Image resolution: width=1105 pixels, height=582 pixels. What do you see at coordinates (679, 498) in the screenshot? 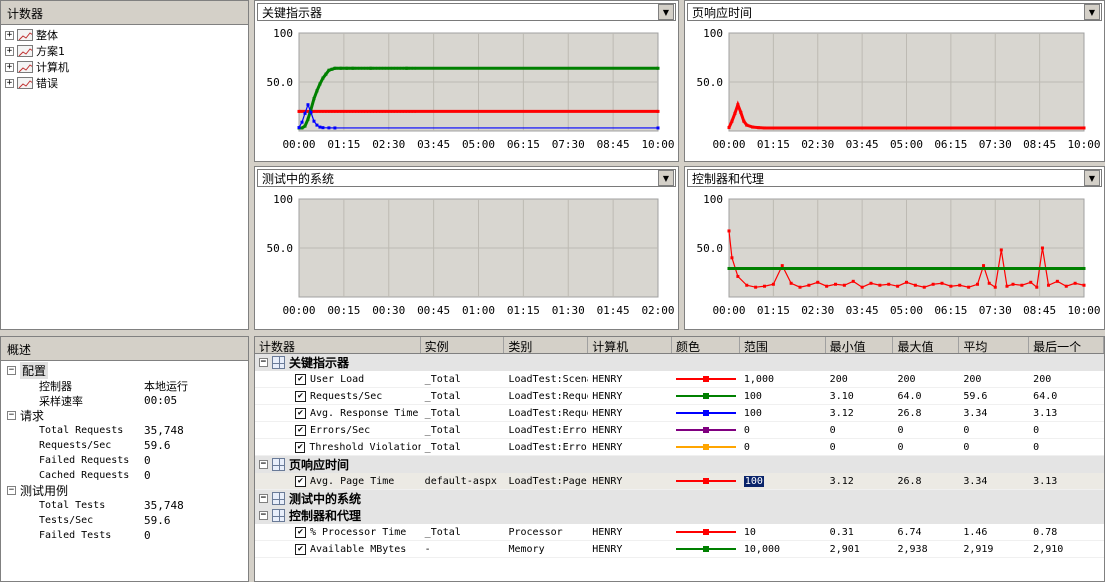
I see `table-group-row: − 测试中的系统` at bounding box center [679, 498].